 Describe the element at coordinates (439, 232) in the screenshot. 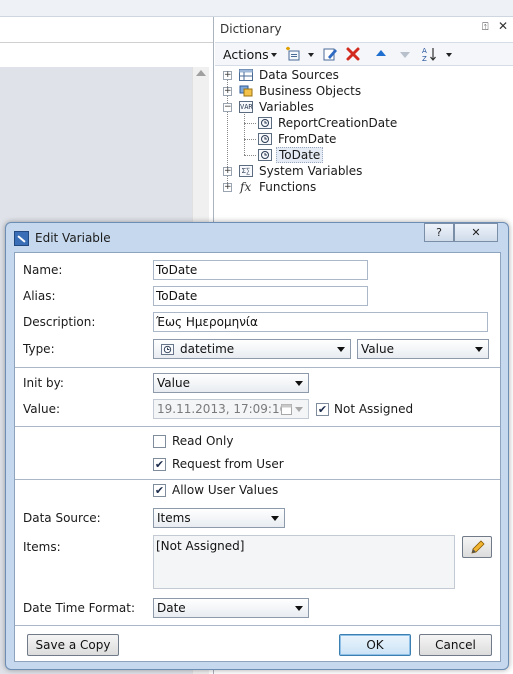

I see `help-button: ?` at that location.